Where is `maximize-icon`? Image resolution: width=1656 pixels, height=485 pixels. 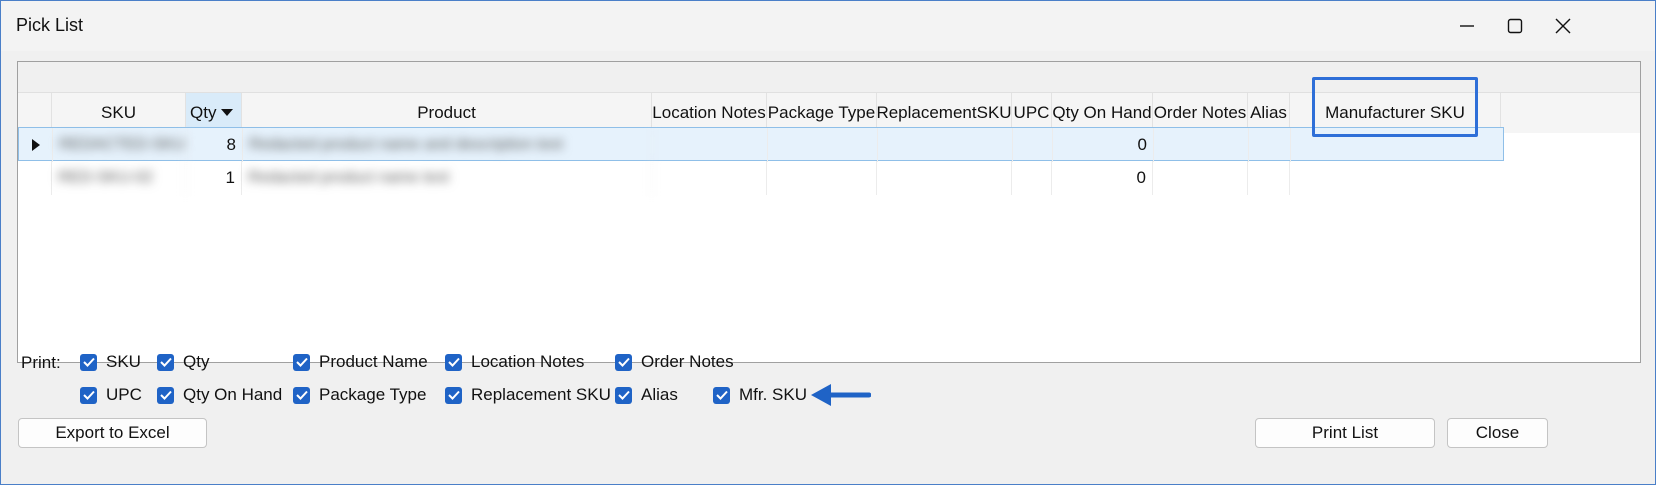 maximize-icon is located at coordinates (1515, 26).